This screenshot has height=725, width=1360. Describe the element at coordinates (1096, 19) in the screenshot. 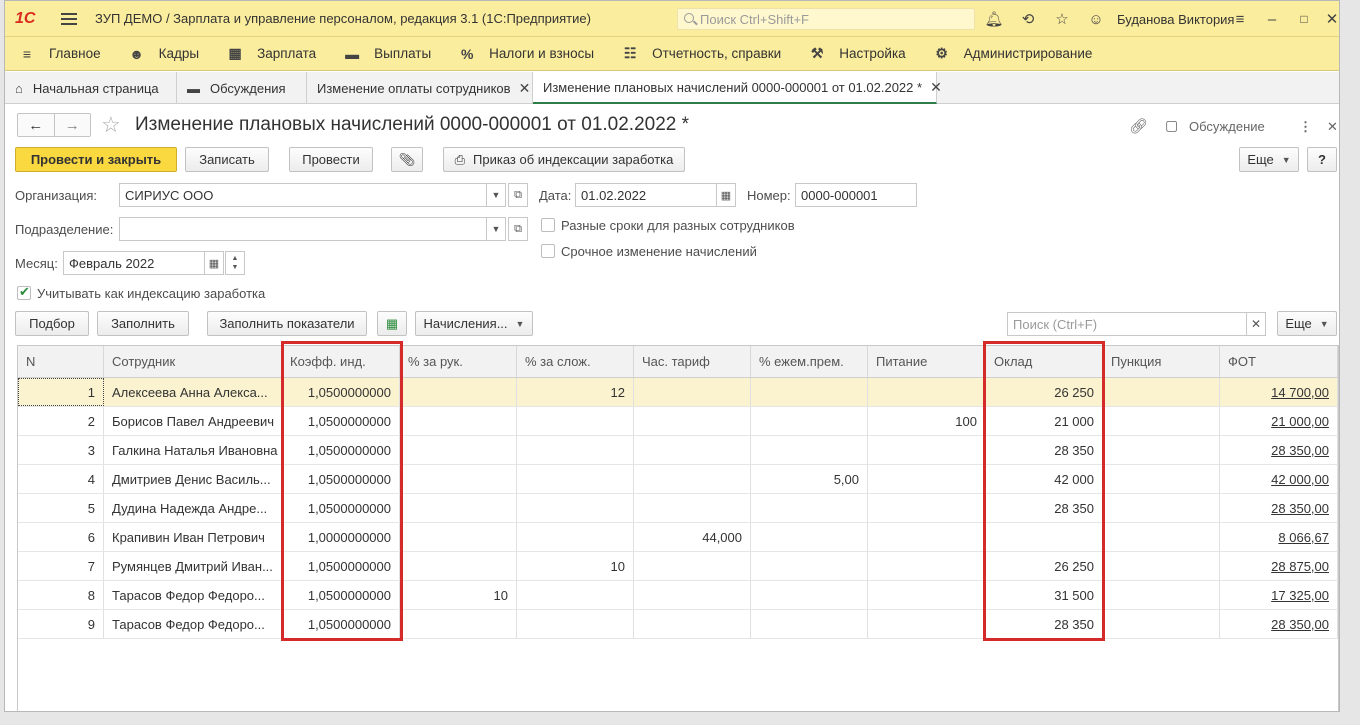

I see `user-icon: ☺` at that location.